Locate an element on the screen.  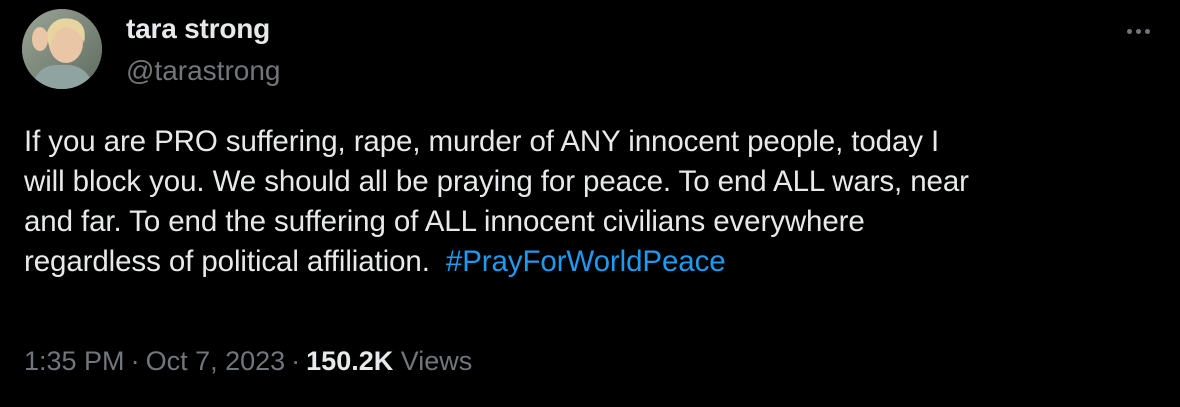
avatar is located at coordinates (62, 49).